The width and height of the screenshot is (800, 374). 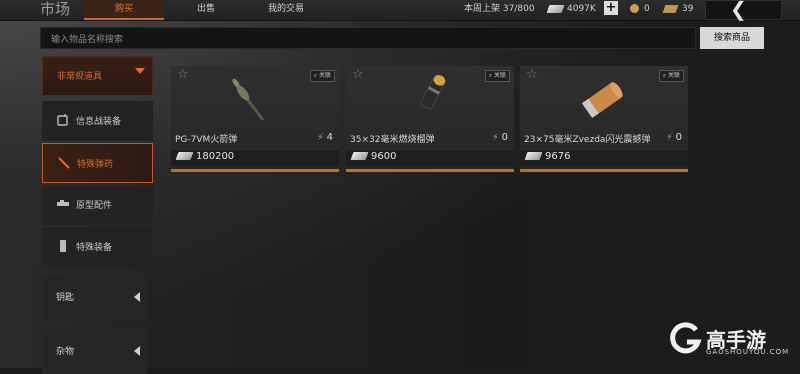 I want to click on item-card: ☆ ⌕ 关联 35×32毫米燃烧榴弹 ⚡ 0 9600, so click(x=430, y=119).